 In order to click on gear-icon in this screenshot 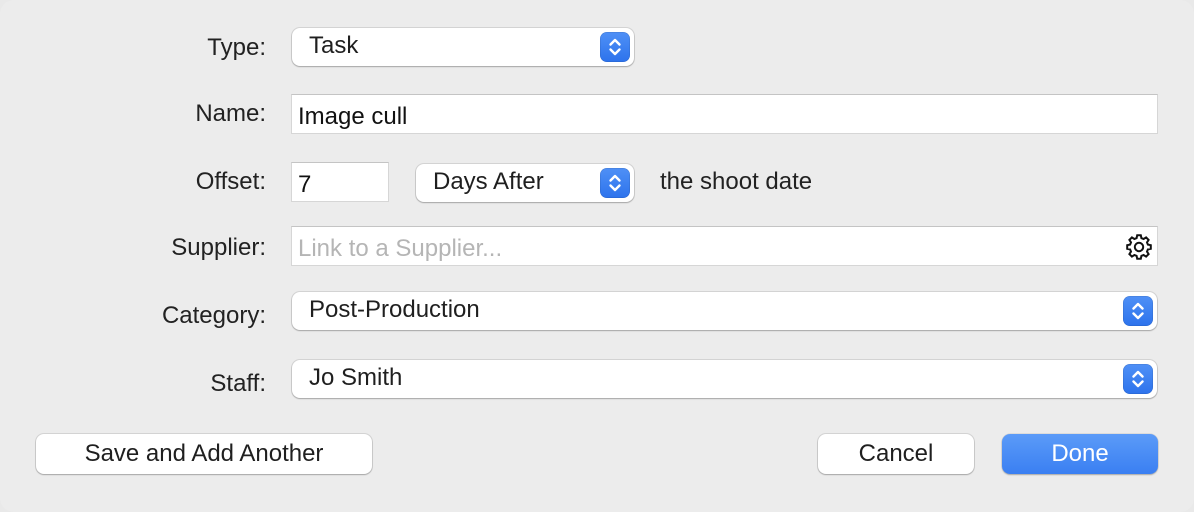, I will do `click(1139, 247)`.